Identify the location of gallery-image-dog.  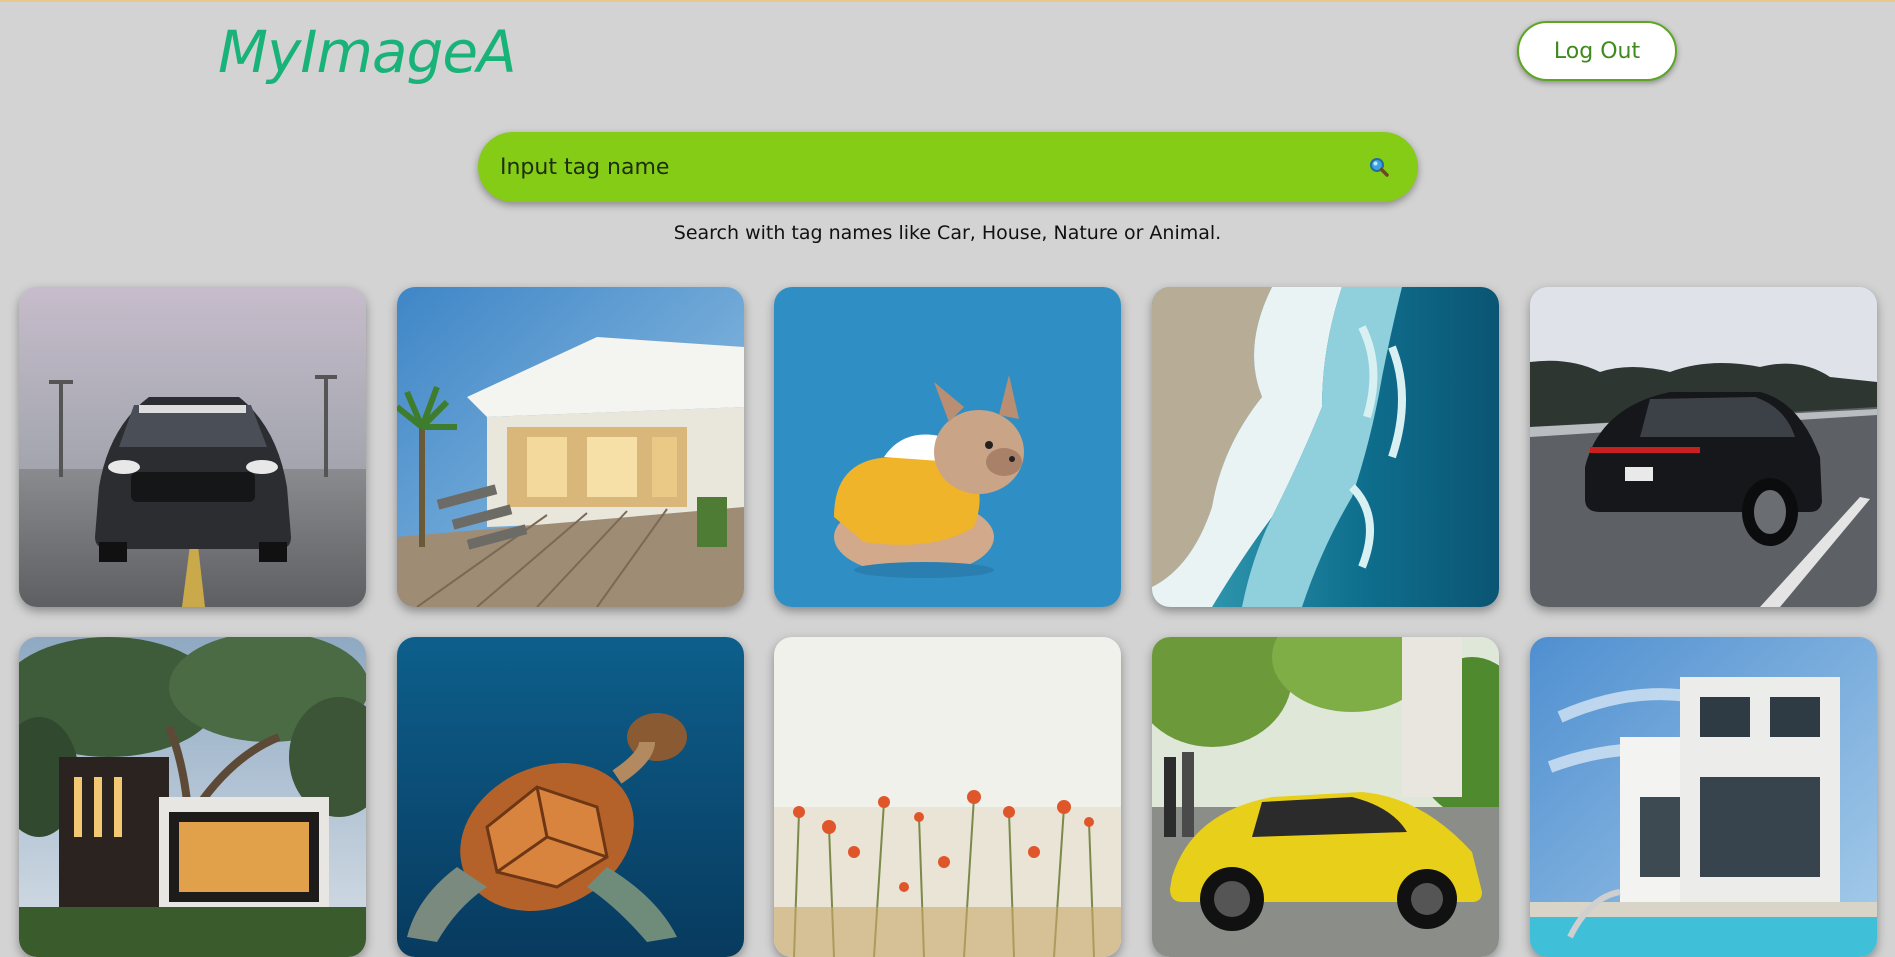
(947, 447).